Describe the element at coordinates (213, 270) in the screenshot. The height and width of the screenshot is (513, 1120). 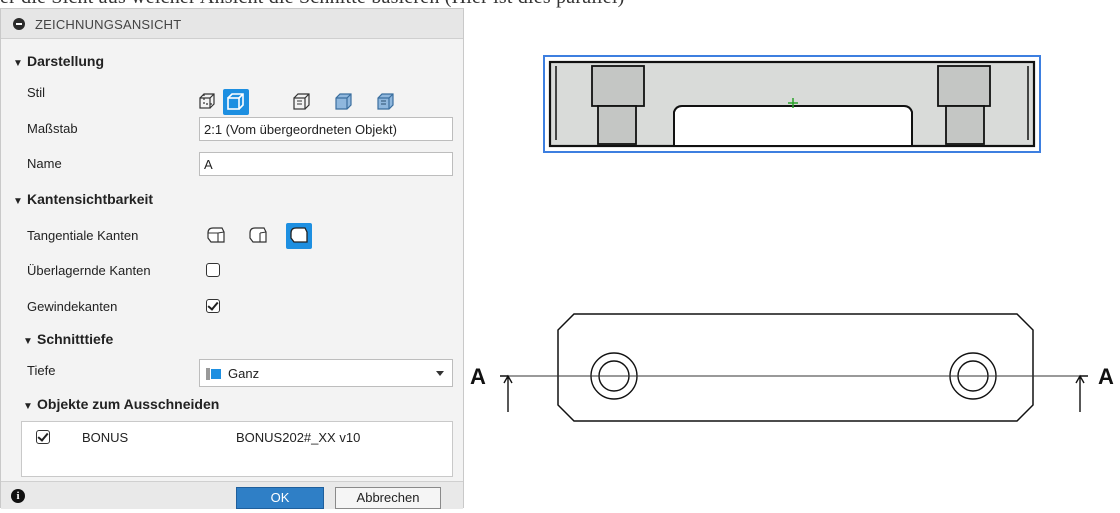
I see `ueberlagernd-checkbox` at that location.